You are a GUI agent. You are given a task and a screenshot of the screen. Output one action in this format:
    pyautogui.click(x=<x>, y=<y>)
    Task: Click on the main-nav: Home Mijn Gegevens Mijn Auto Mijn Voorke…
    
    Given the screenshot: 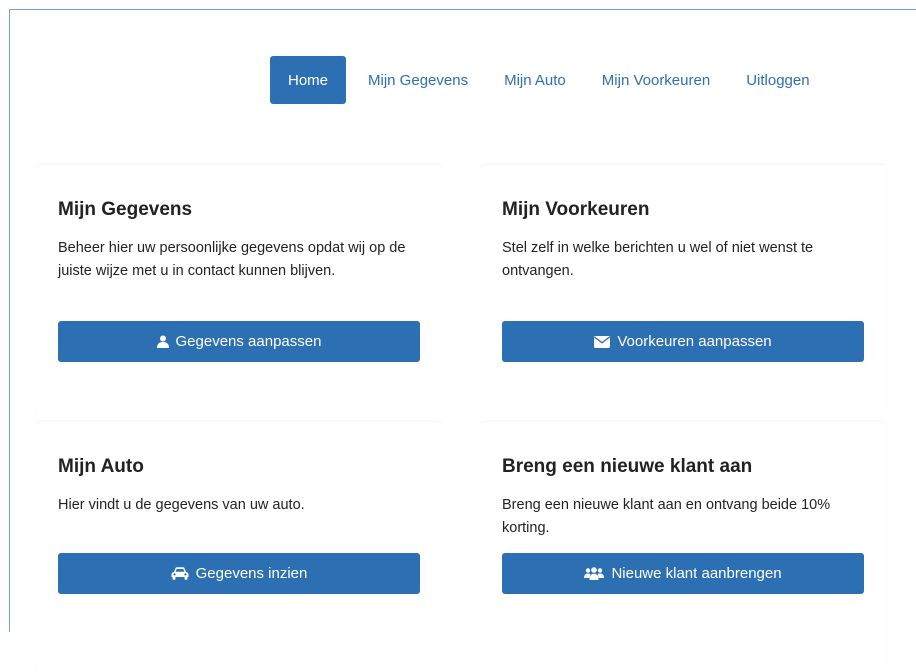 What is the action you would take?
    pyautogui.click(x=549, y=80)
    